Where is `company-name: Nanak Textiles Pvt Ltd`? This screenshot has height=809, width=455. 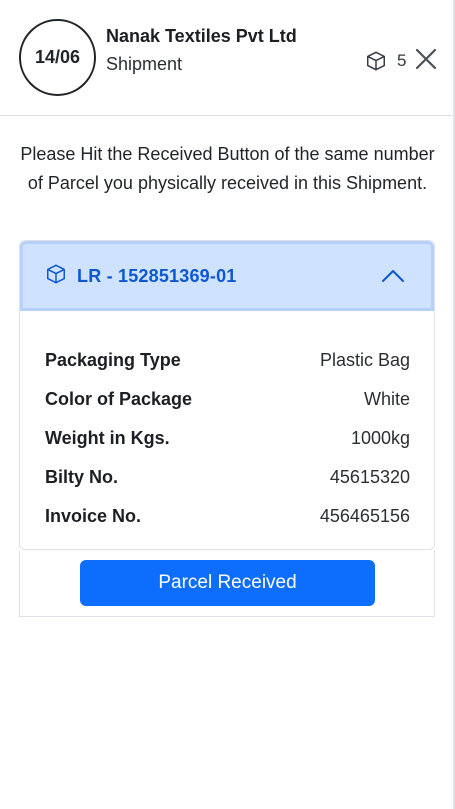
company-name: Nanak Textiles Pvt Ltd is located at coordinates (201, 36).